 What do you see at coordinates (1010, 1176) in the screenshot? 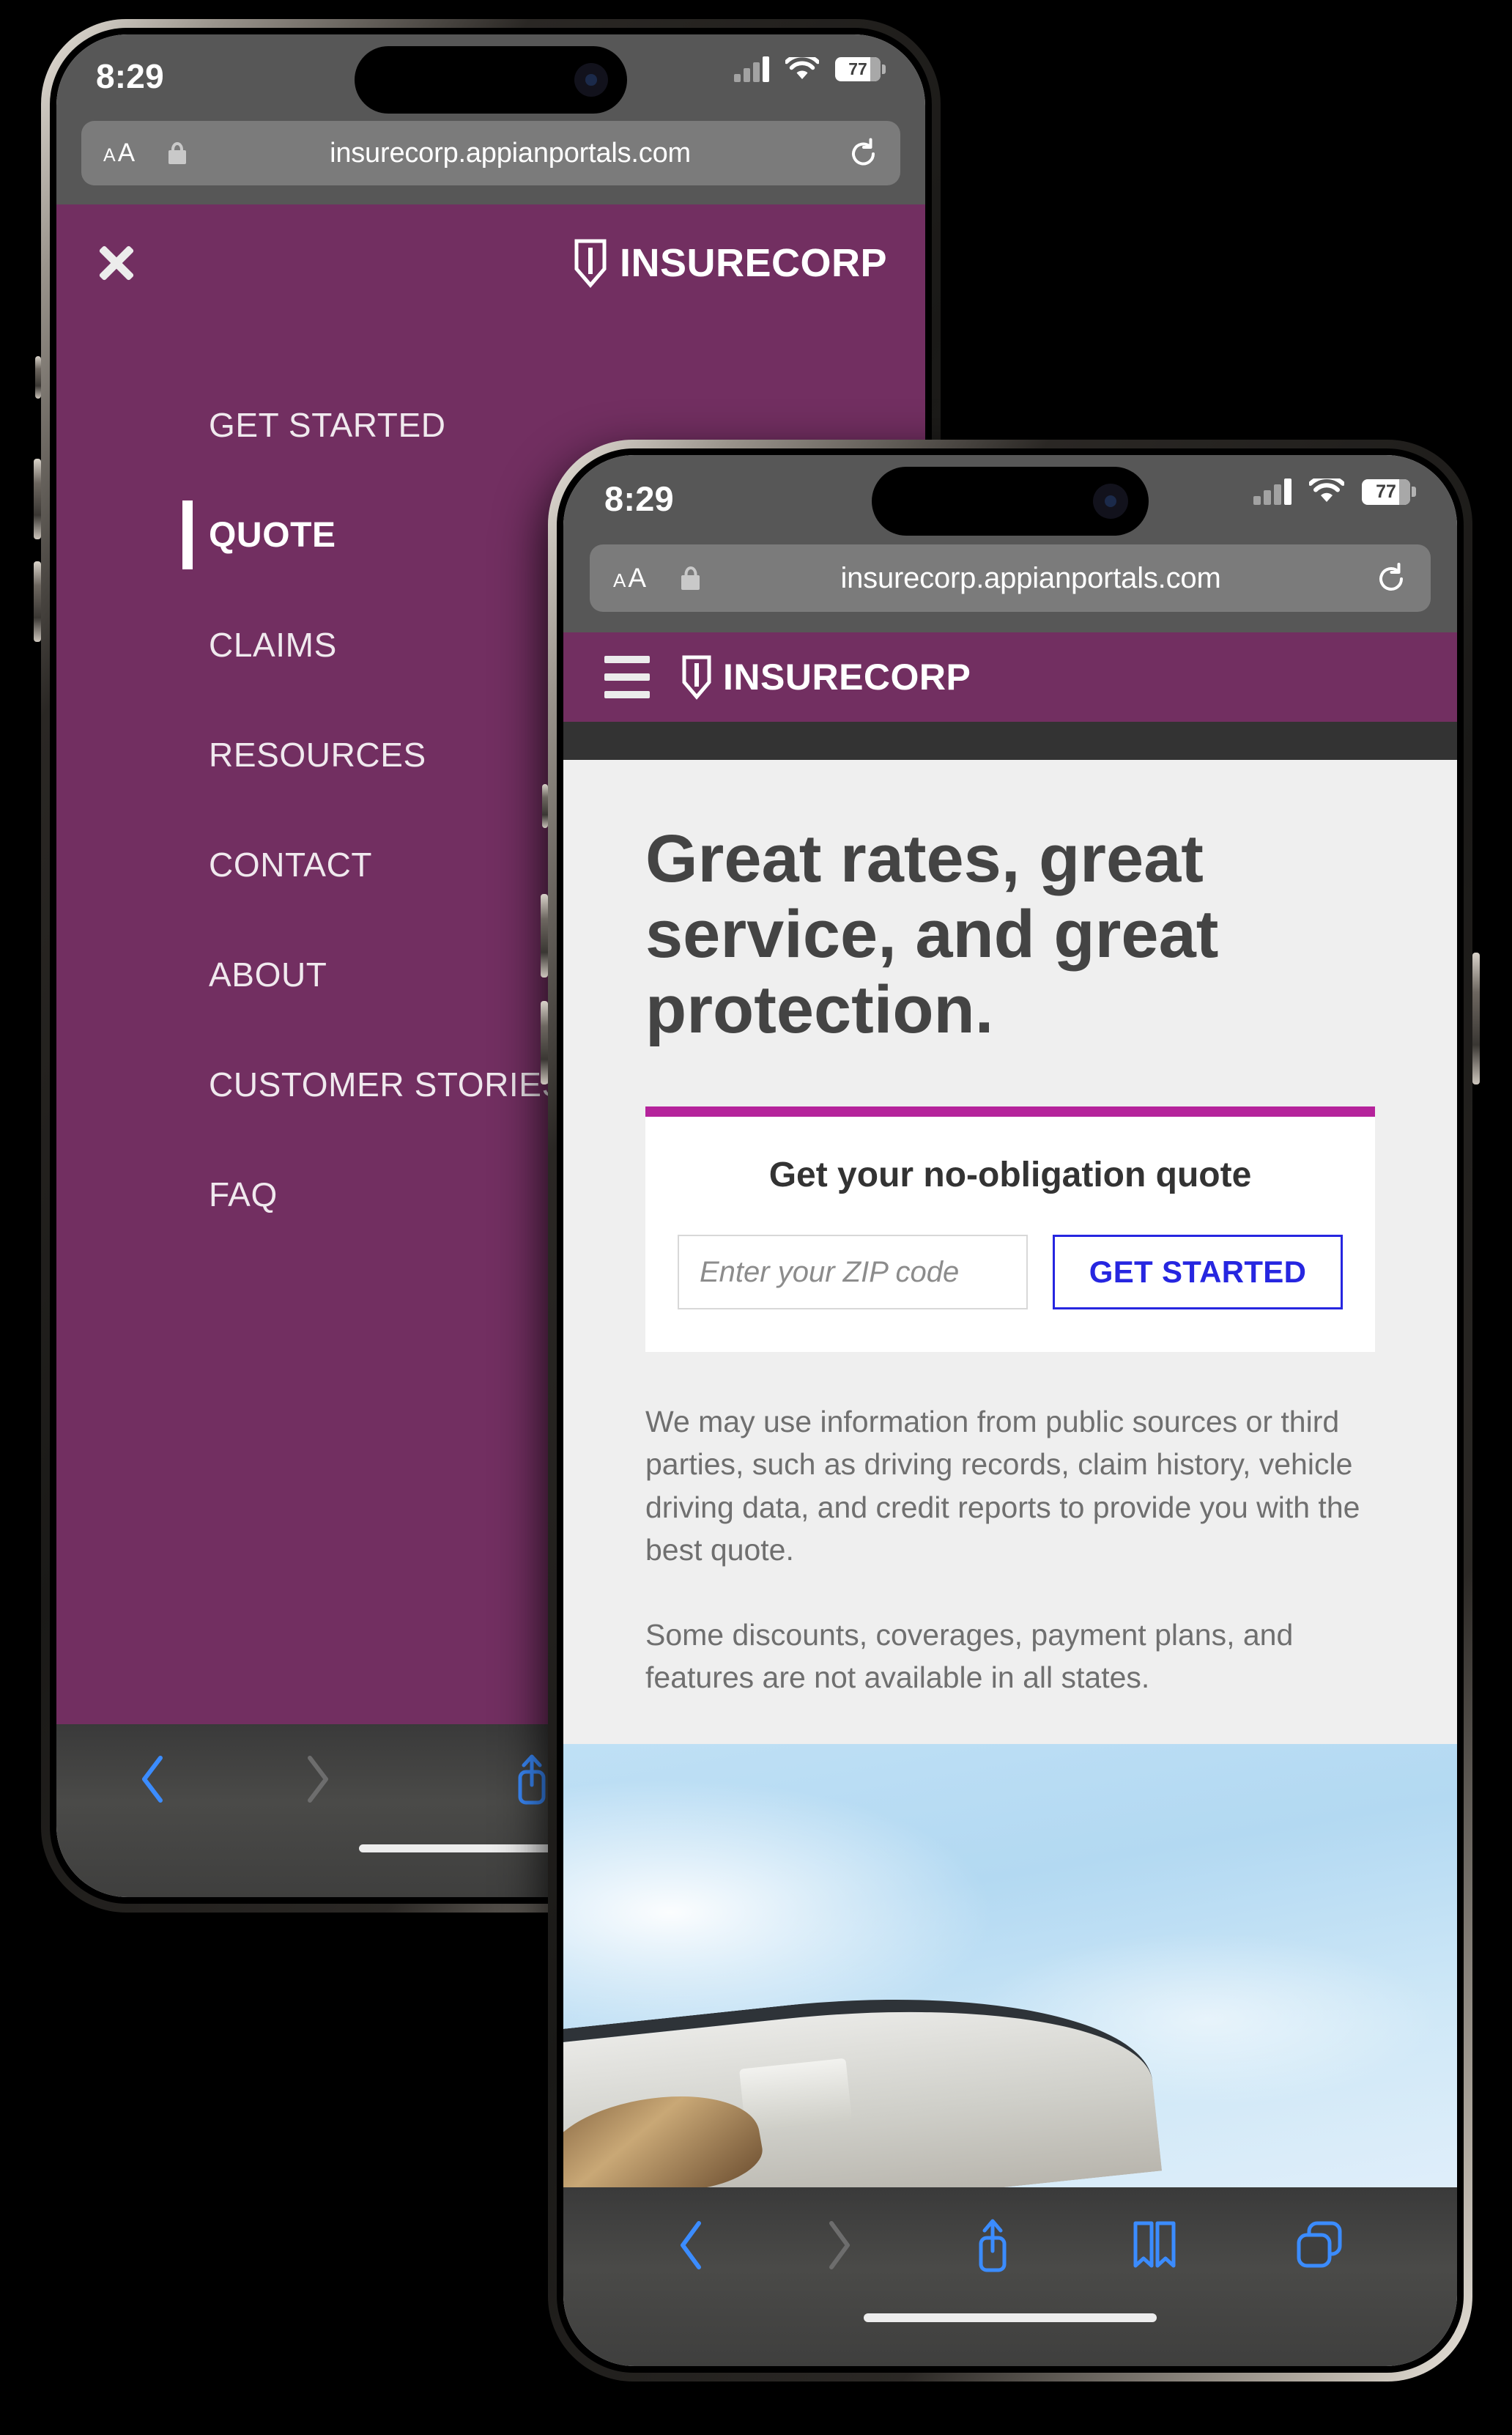
I see `quote-card-title: Get your no-obligation quote` at bounding box center [1010, 1176].